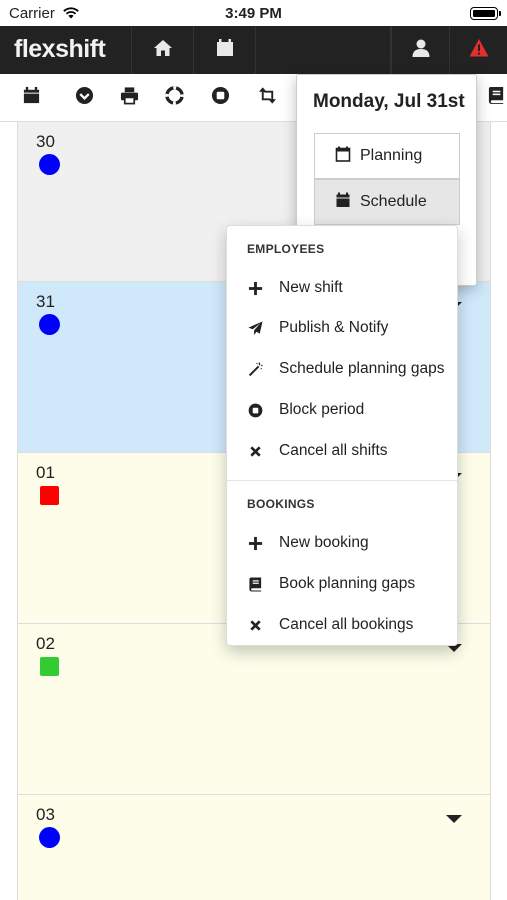 Image resolution: width=507 pixels, height=900 pixels. I want to click on employees-section-header: EMPLOYEES, so click(286, 249).